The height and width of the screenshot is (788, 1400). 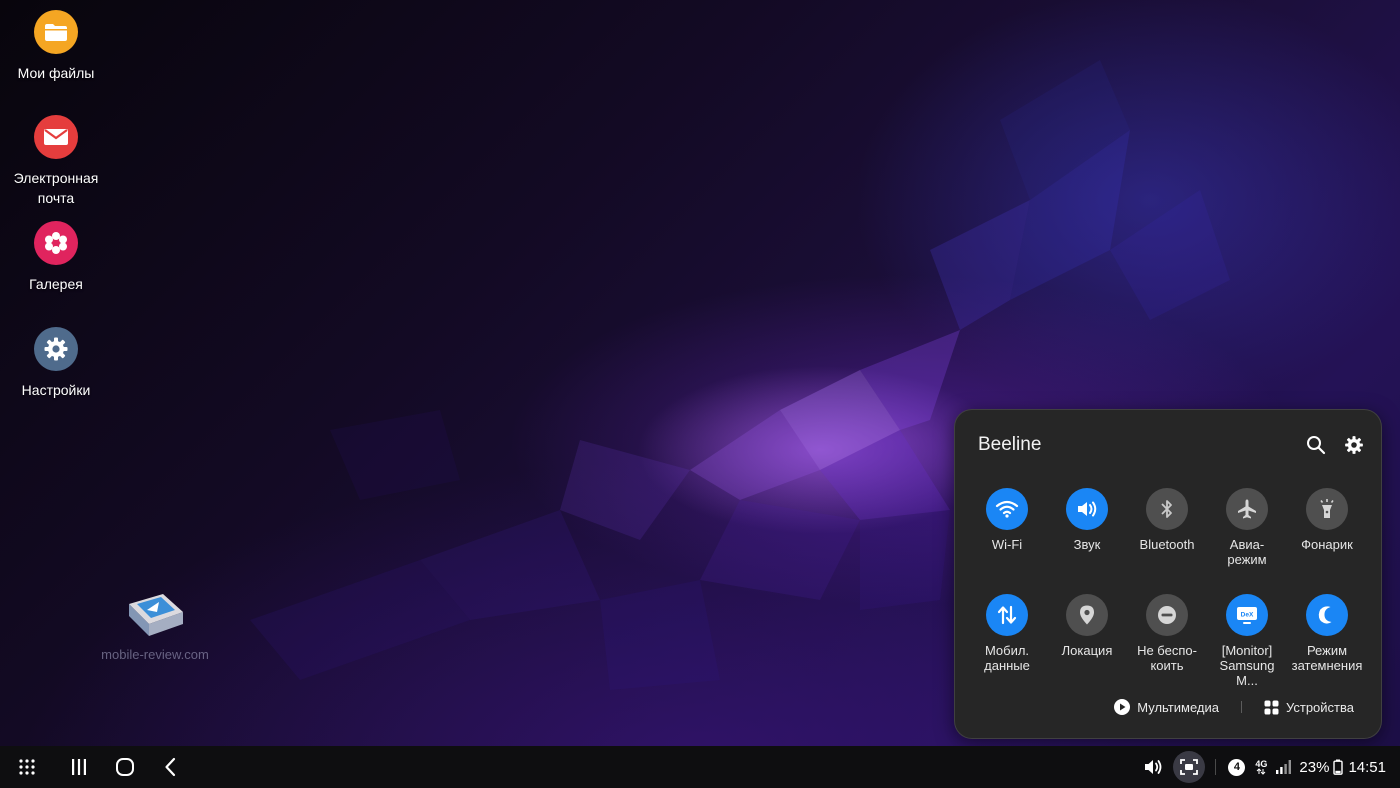 I want to click on tile-night-mode: Режим затемнения, so click(x=1327, y=633).